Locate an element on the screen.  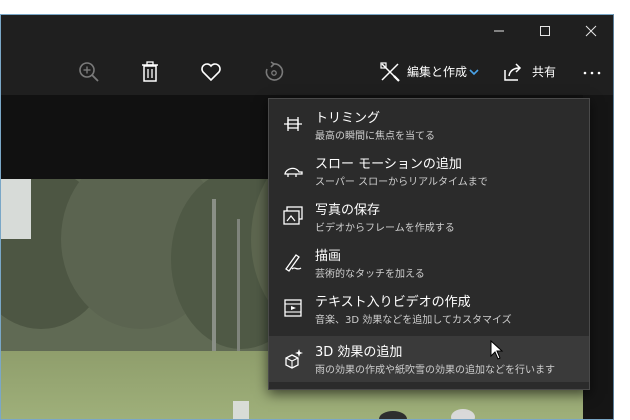
toolbar: 編集と作成 共有 is located at coordinates (307, 71).